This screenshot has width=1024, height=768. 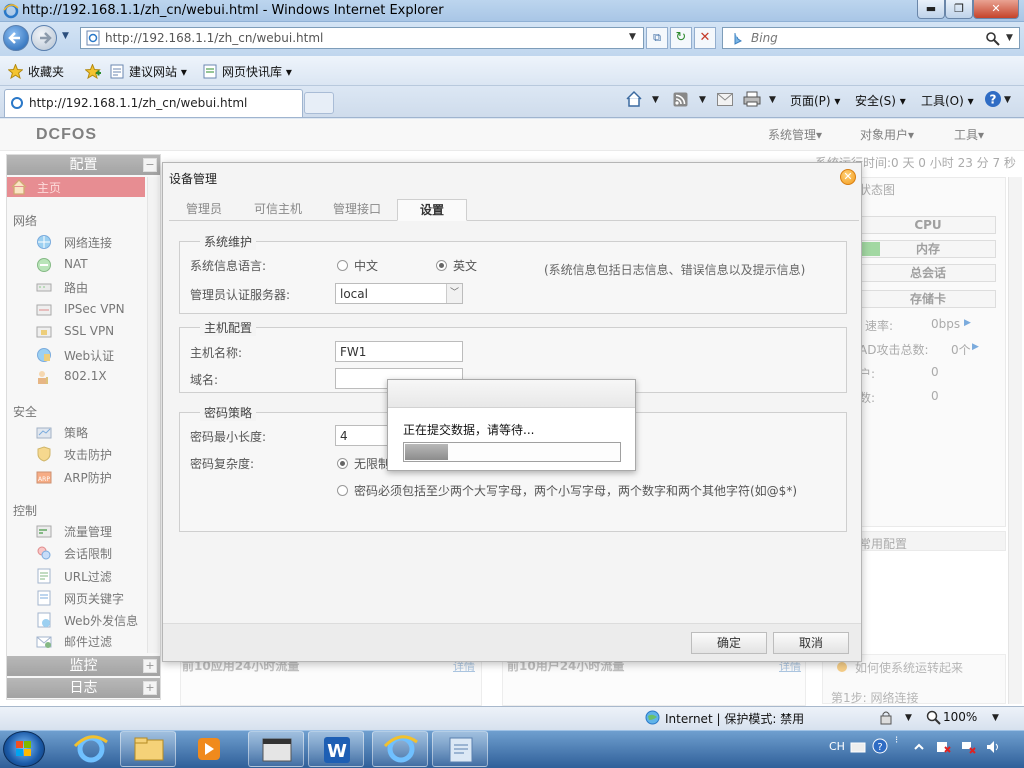 I want to click on media-player-icon, so click(x=209, y=749).